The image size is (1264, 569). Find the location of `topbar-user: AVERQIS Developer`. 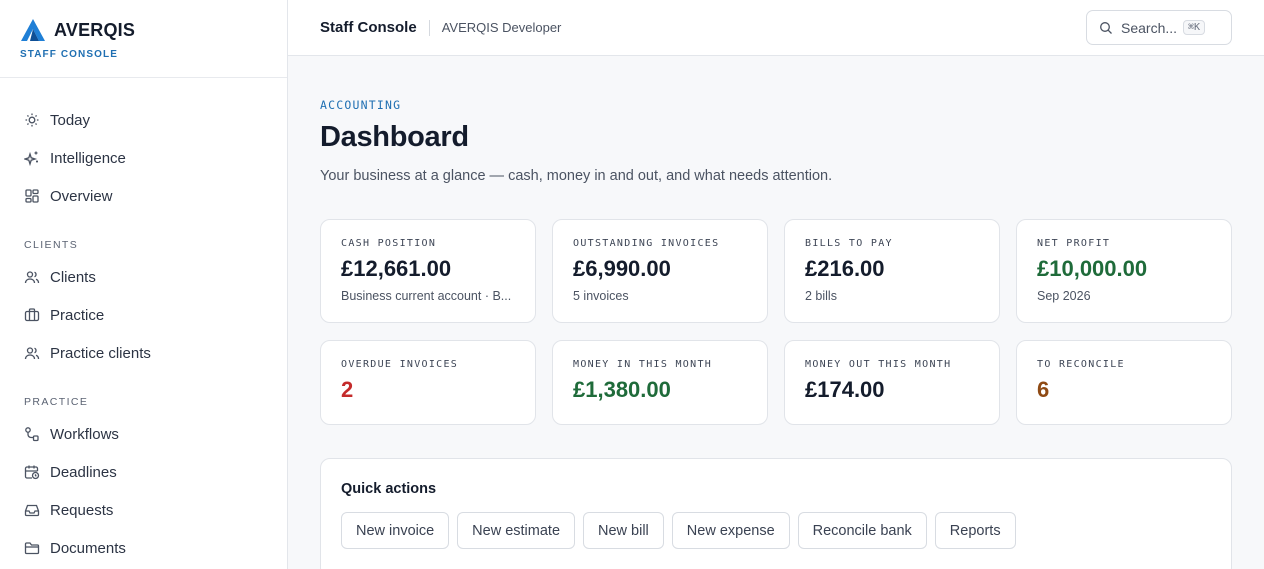

topbar-user: AVERQIS Developer is located at coordinates (501, 27).